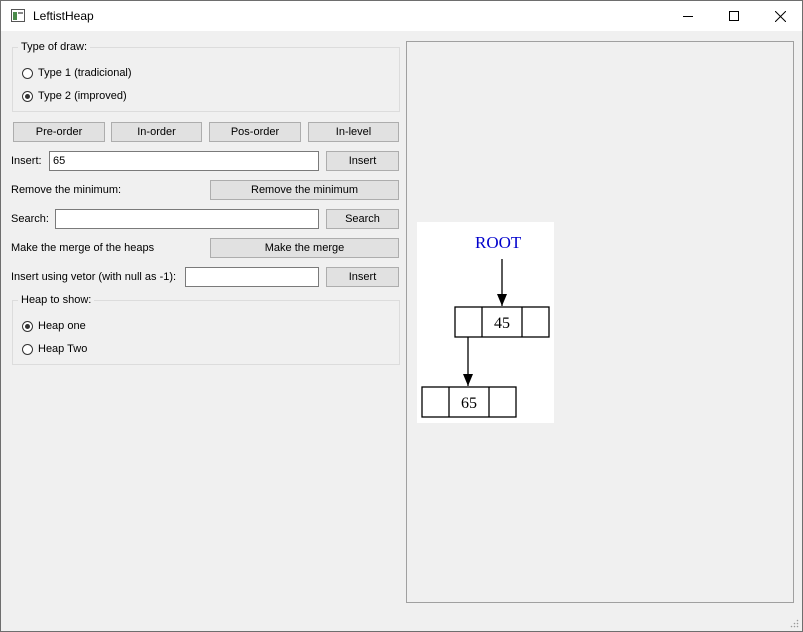 This screenshot has width=803, height=632. What do you see at coordinates (401, 16) in the screenshot?
I see `title-bar: LeftistHeap` at bounding box center [401, 16].